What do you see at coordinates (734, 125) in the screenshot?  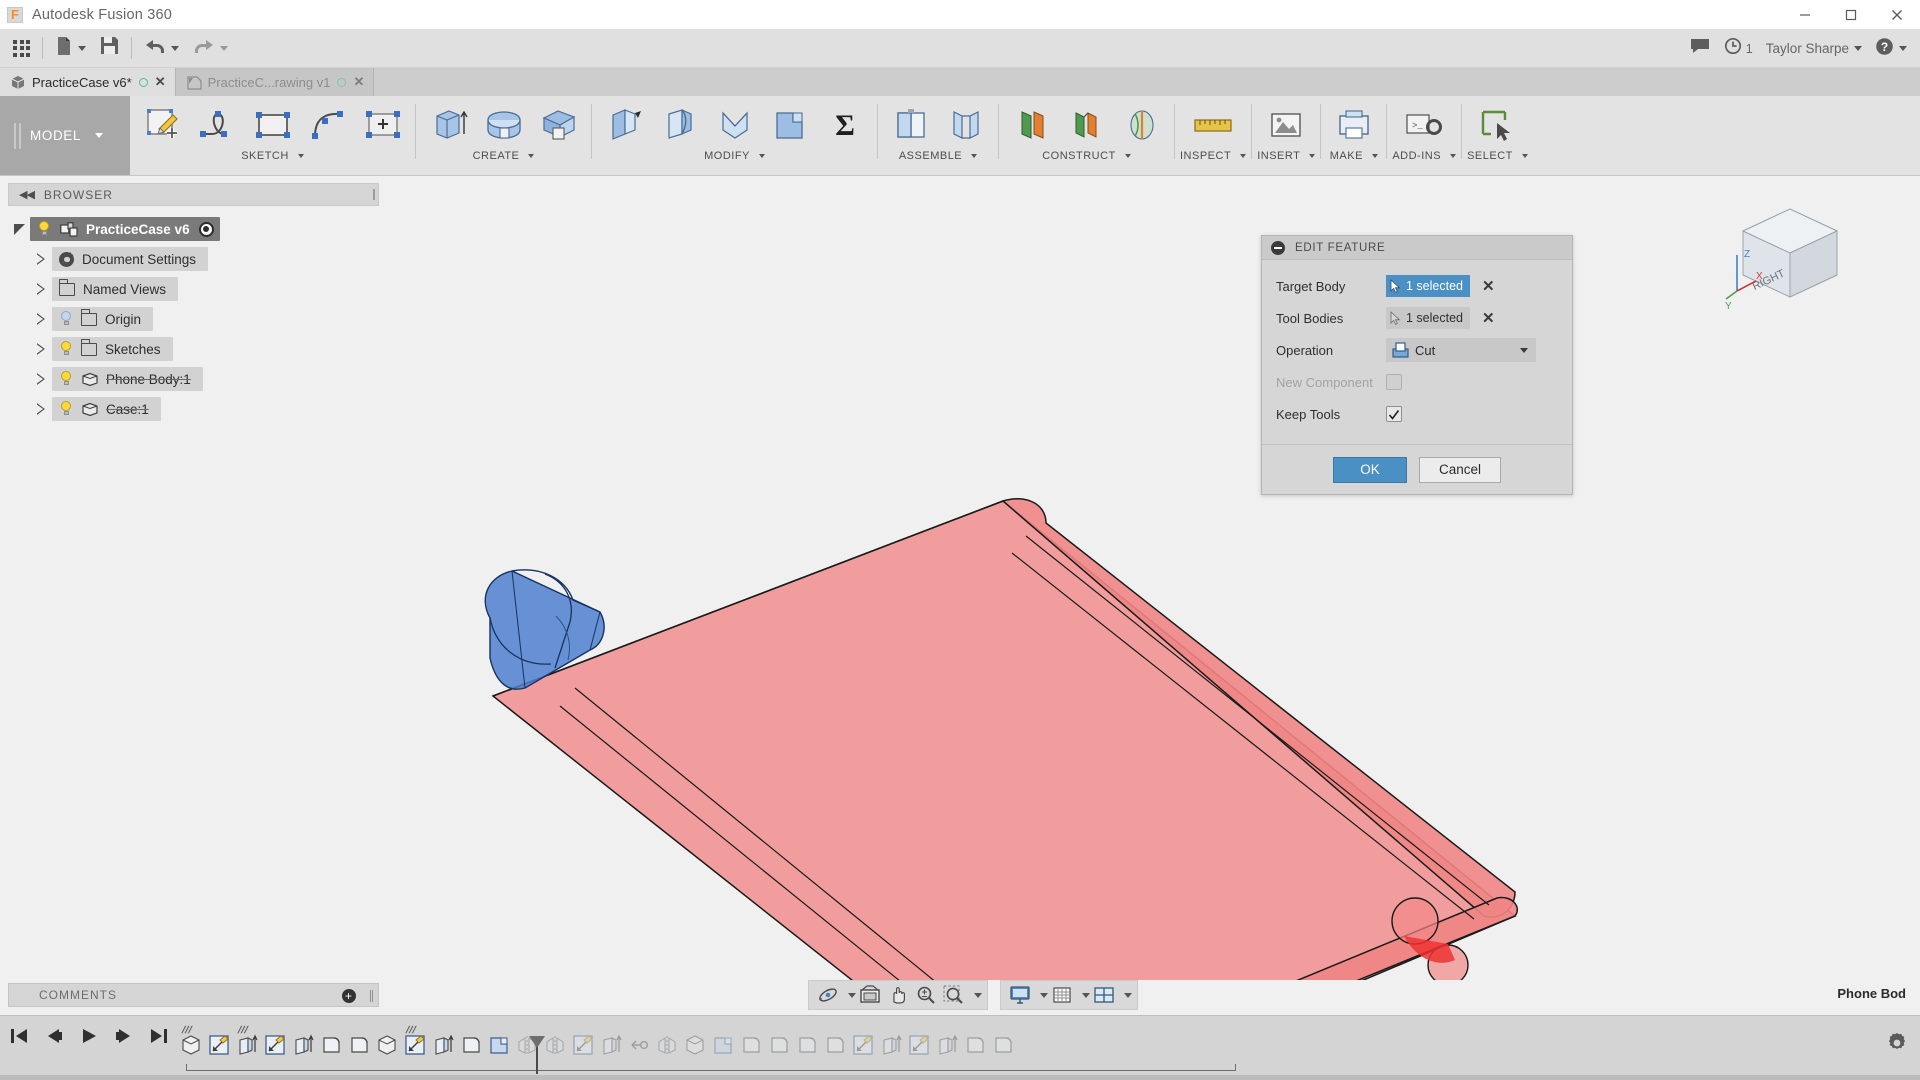 I see `chamfer-button` at bounding box center [734, 125].